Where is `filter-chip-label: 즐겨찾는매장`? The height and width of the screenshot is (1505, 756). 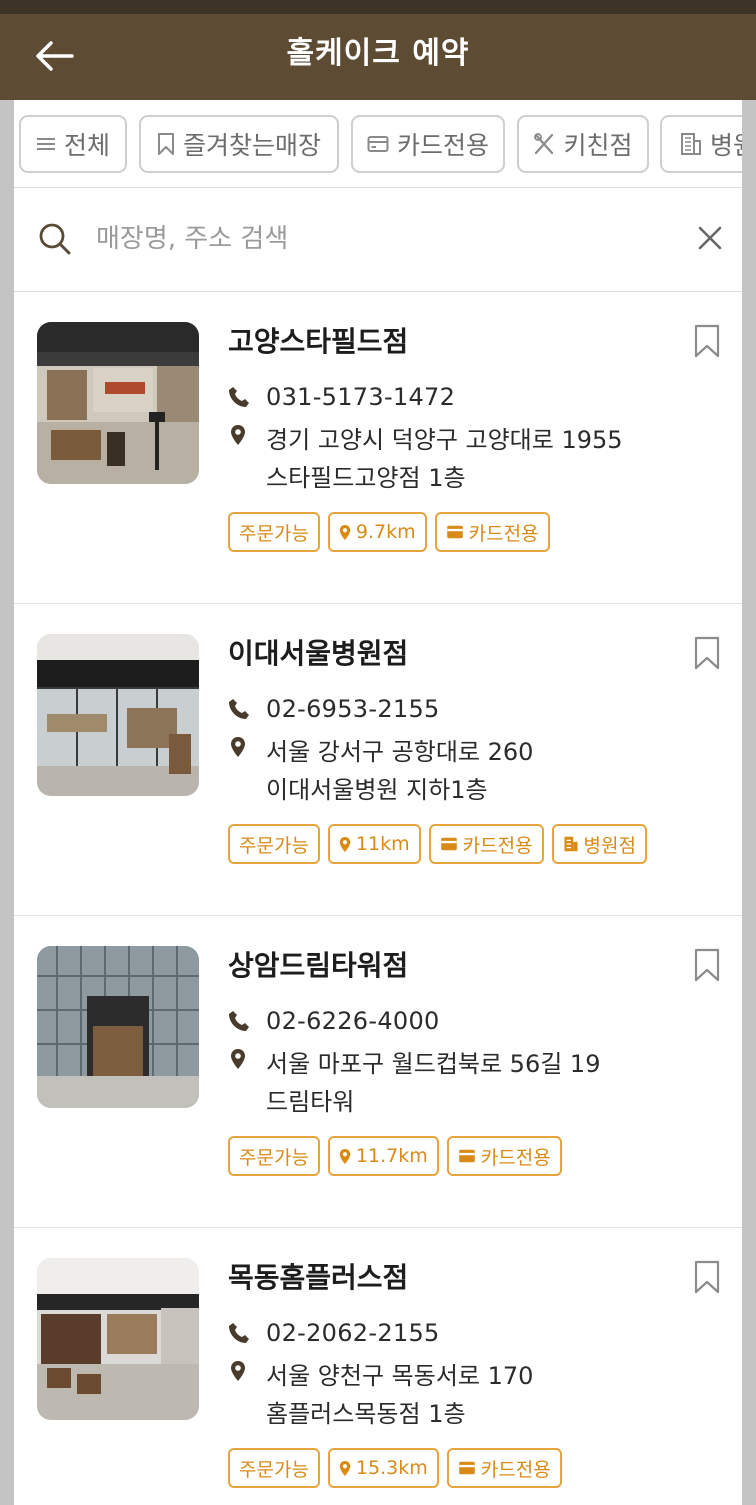
filter-chip-label: 즐겨찾는매장 is located at coordinates (251, 145).